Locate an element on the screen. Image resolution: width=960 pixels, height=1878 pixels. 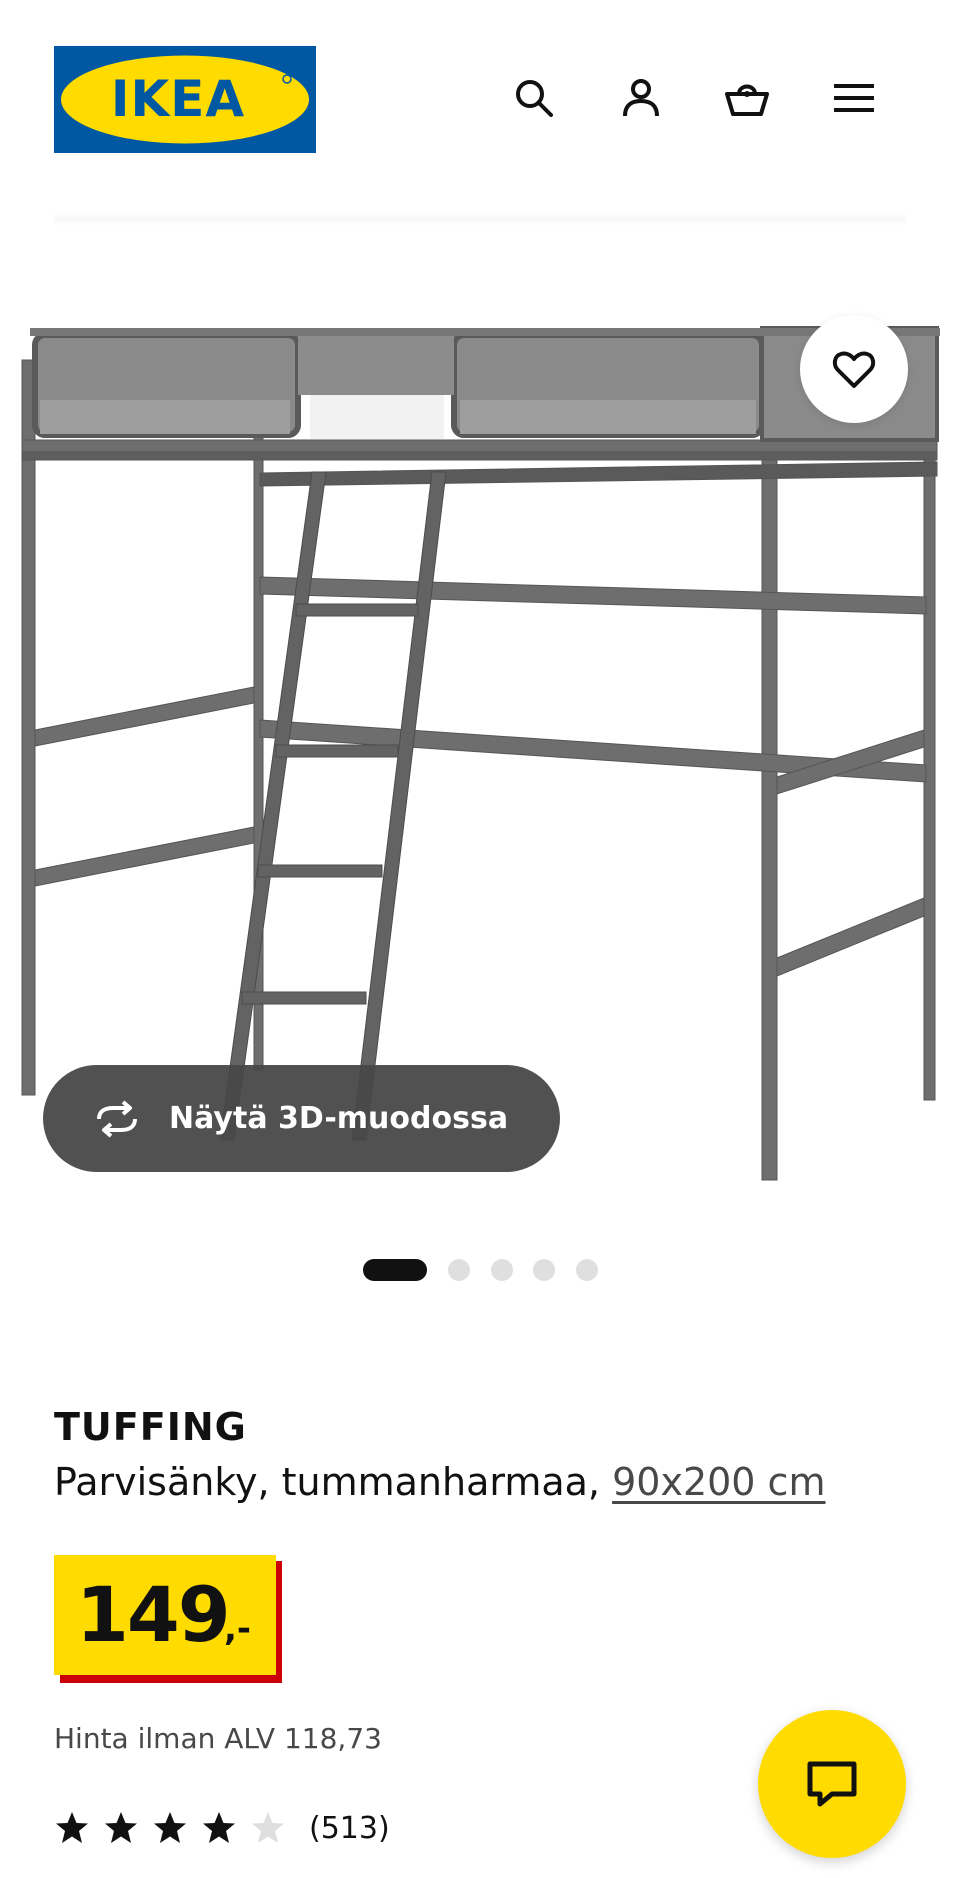
header-divider is located at coordinates (480, 219).